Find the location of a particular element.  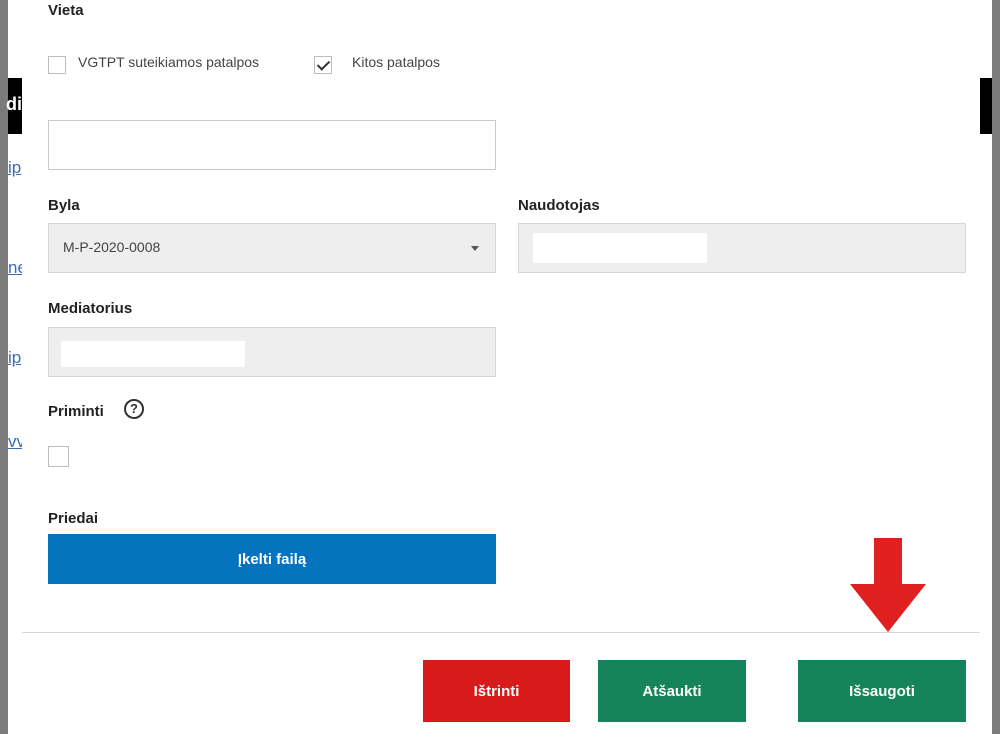

checkbox-vgtpt-premises is located at coordinates (57, 65).